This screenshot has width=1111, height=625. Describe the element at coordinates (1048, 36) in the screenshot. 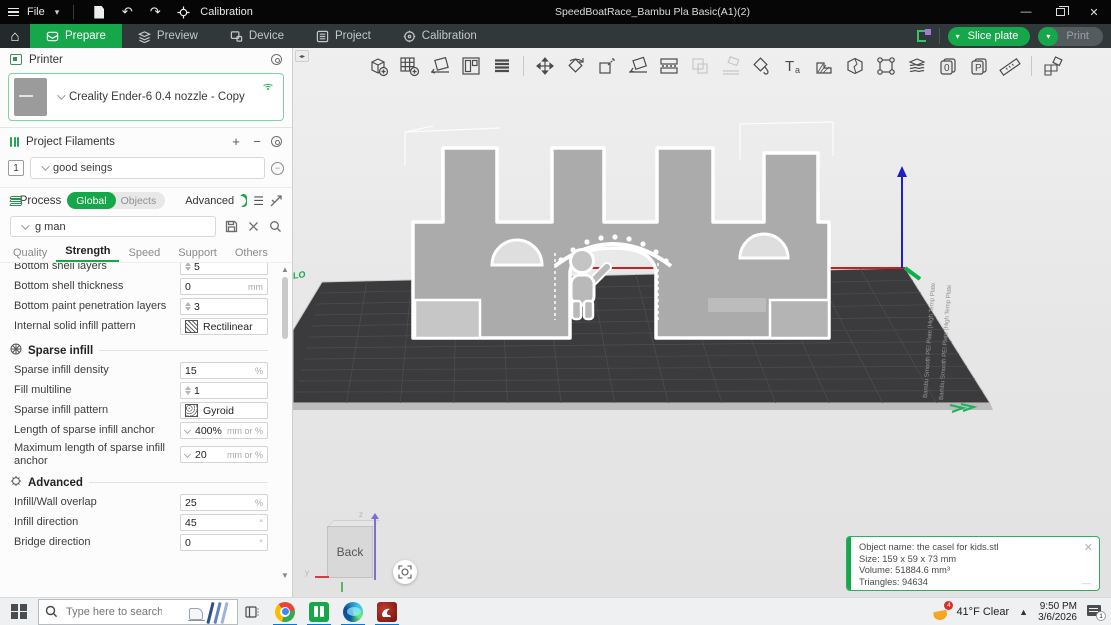

I see `print-options-chevron-icon: ▾` at that location.